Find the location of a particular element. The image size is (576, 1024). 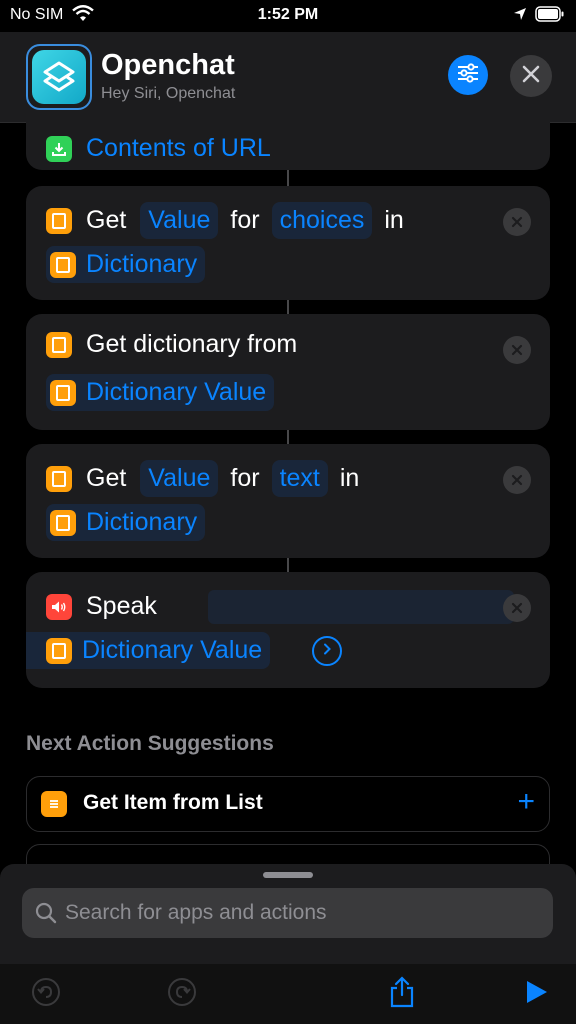

bottom-toolbar is located at coordinates (288, 994).